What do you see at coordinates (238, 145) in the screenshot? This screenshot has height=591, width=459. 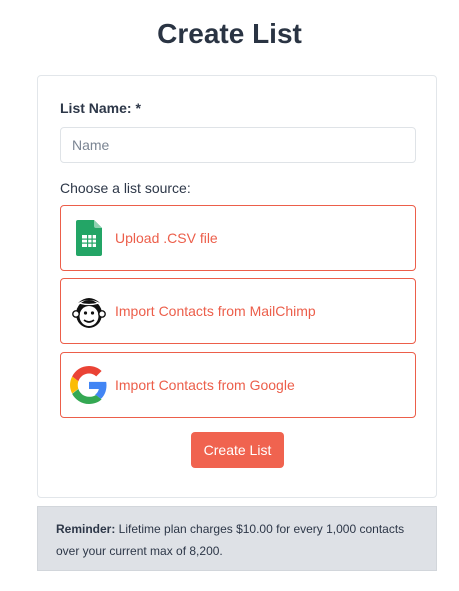 I see `list-name-input` at bounding box center [238, 145].